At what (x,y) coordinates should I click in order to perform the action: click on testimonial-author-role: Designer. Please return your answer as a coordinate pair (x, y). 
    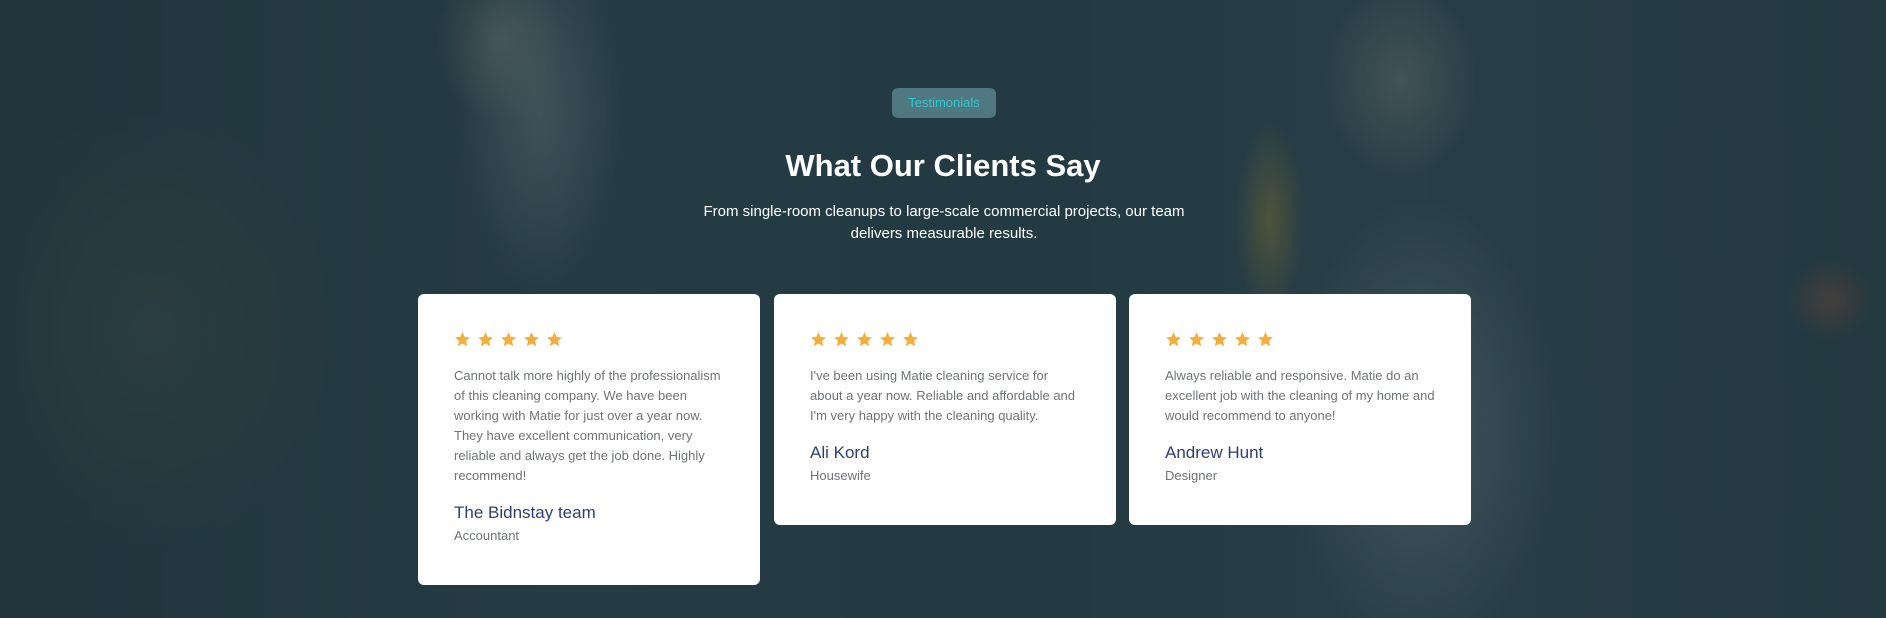
    Looking at the image, I should click on (1191, 475).